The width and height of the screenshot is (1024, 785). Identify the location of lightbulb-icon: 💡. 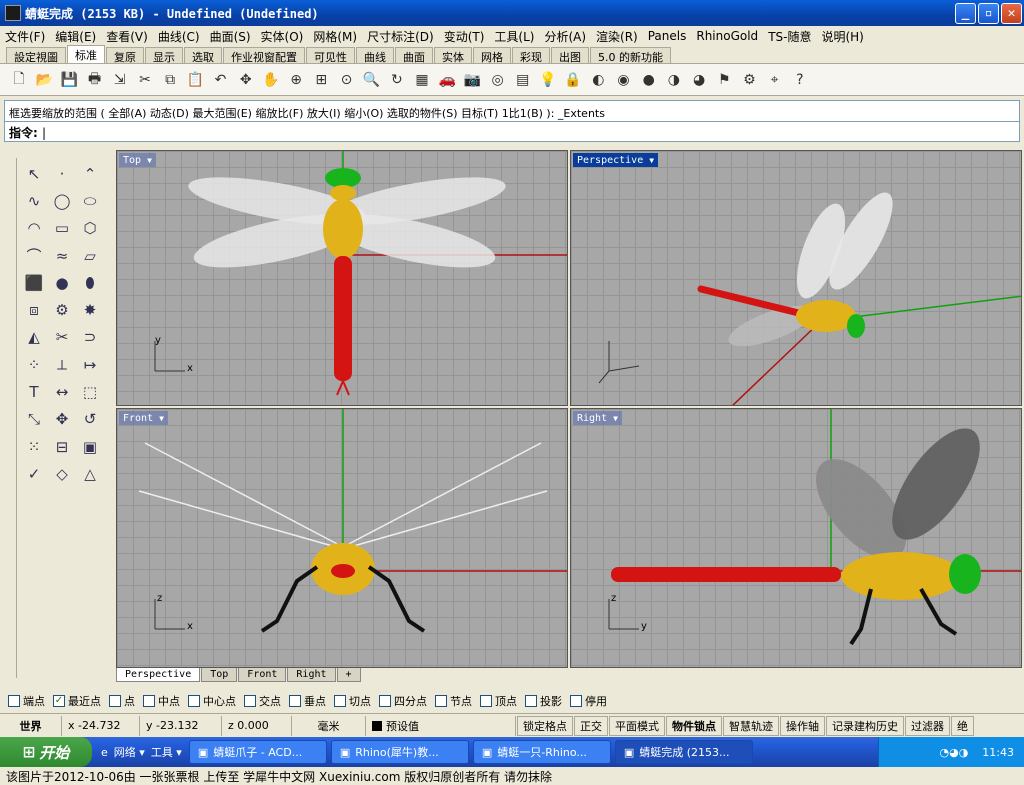
(548, 80).